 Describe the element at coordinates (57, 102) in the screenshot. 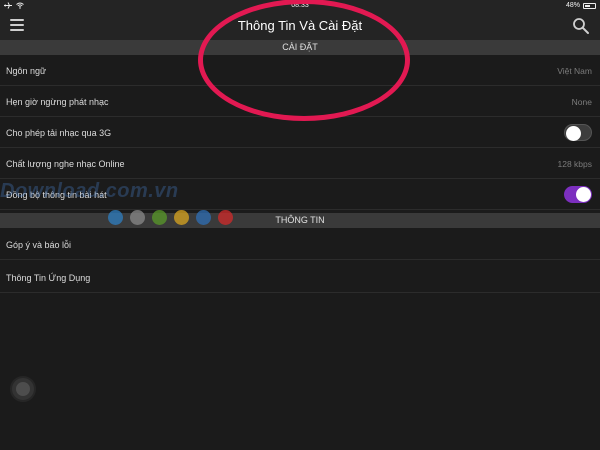

I see `row-label: Hẹn giờ ngừng phát nhạc` at that location.